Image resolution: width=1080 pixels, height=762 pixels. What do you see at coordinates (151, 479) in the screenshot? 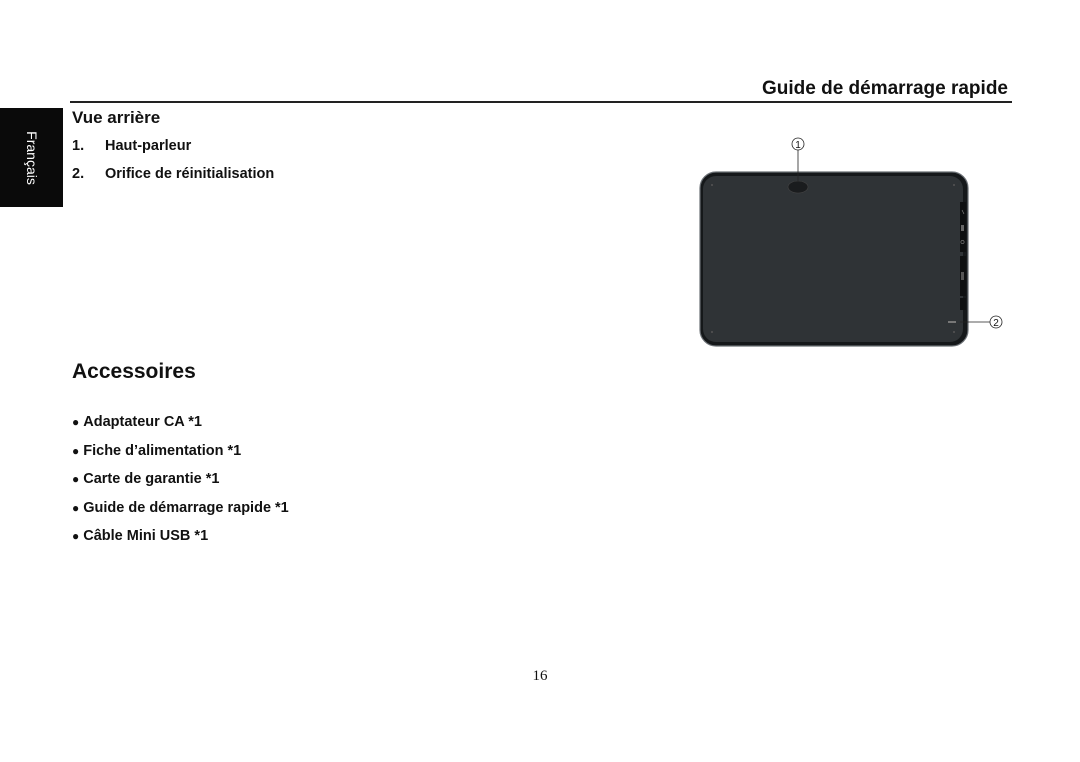
I see `list-item-label: Carte de garantie *1` at bounding box center [151, 479].